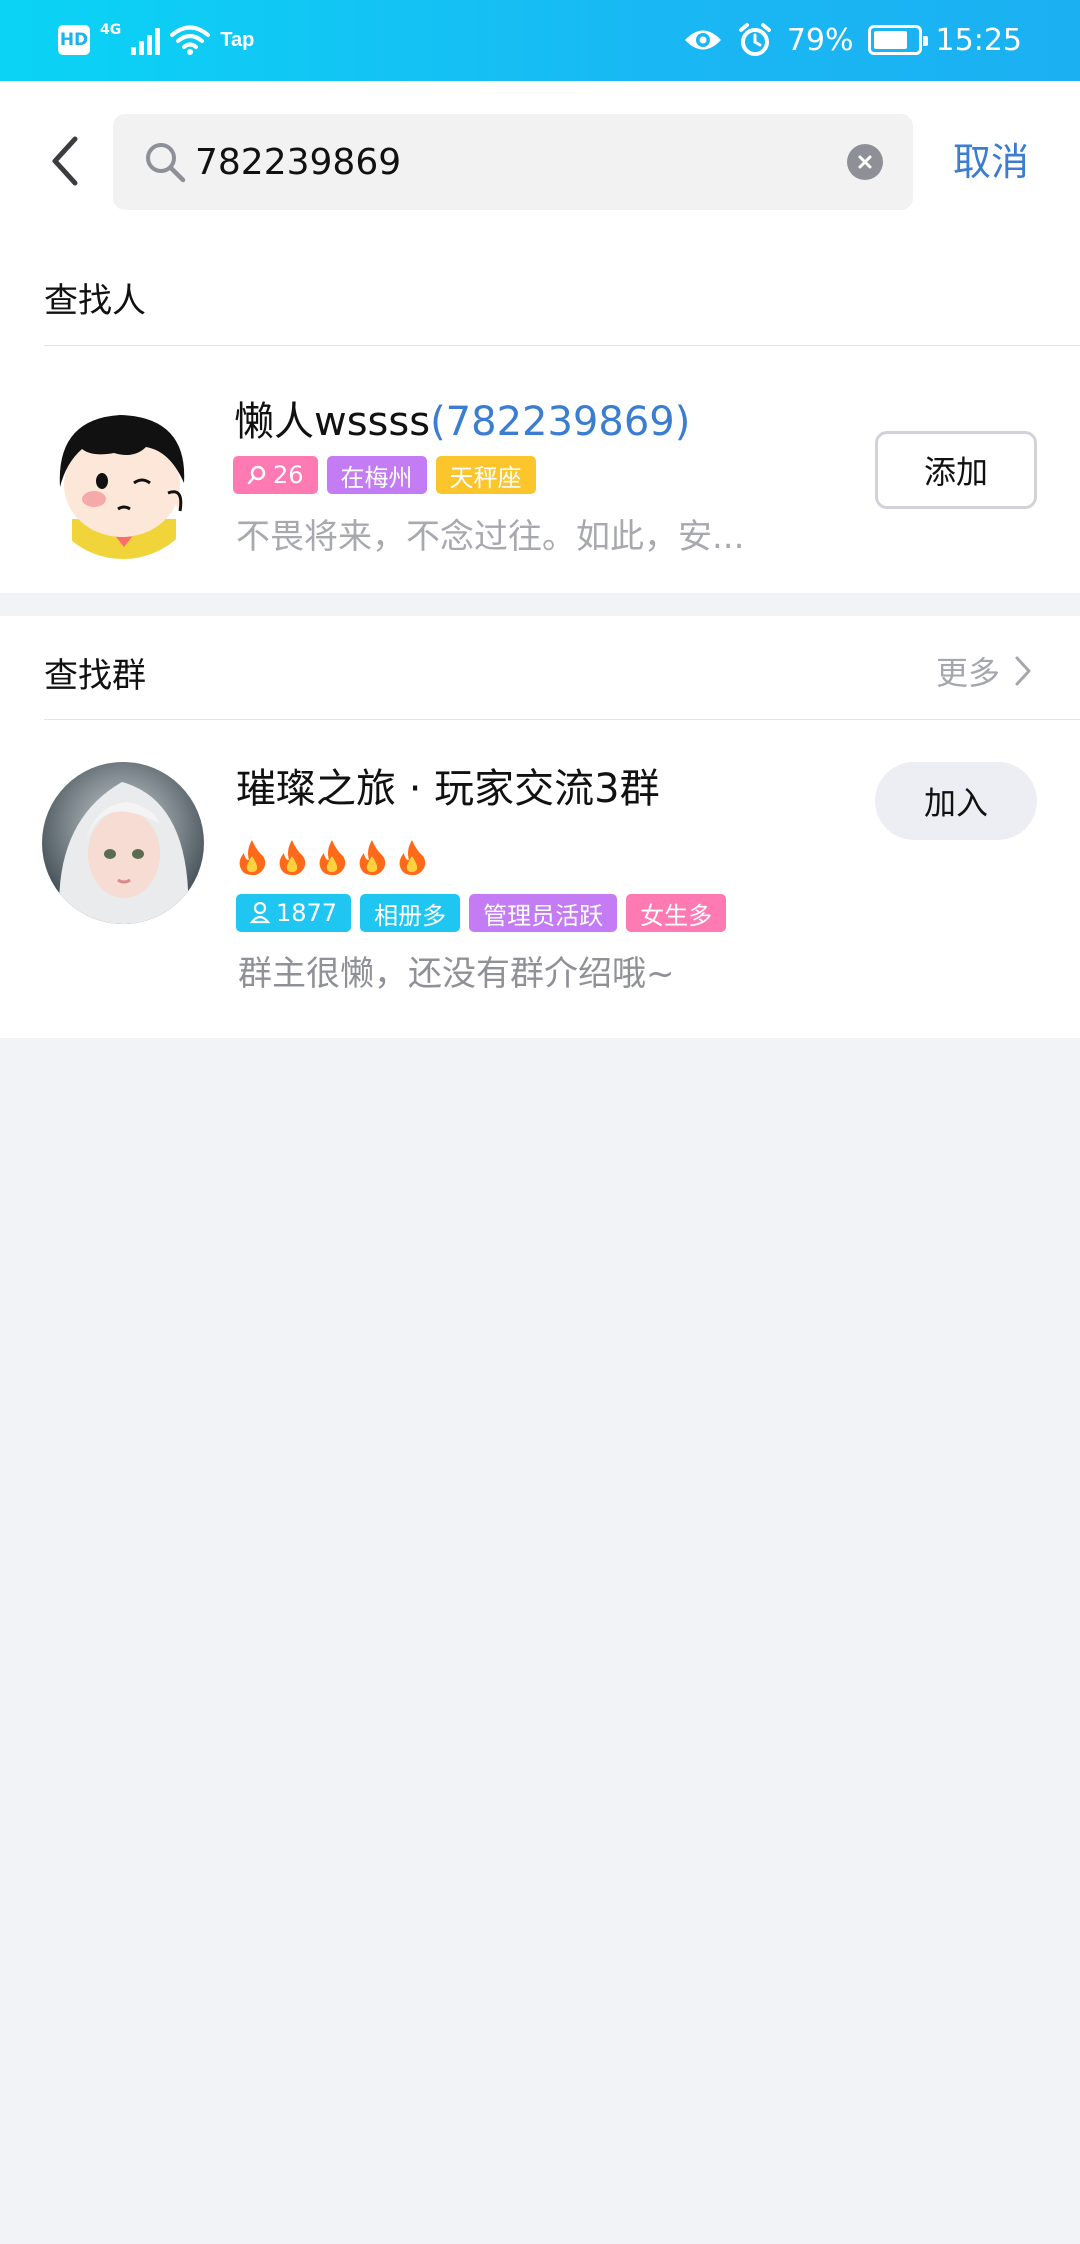 Image resolution: width=1080 pixels, height=2244 pixels. I want to click on tag-age: 26, so click(275, 475).